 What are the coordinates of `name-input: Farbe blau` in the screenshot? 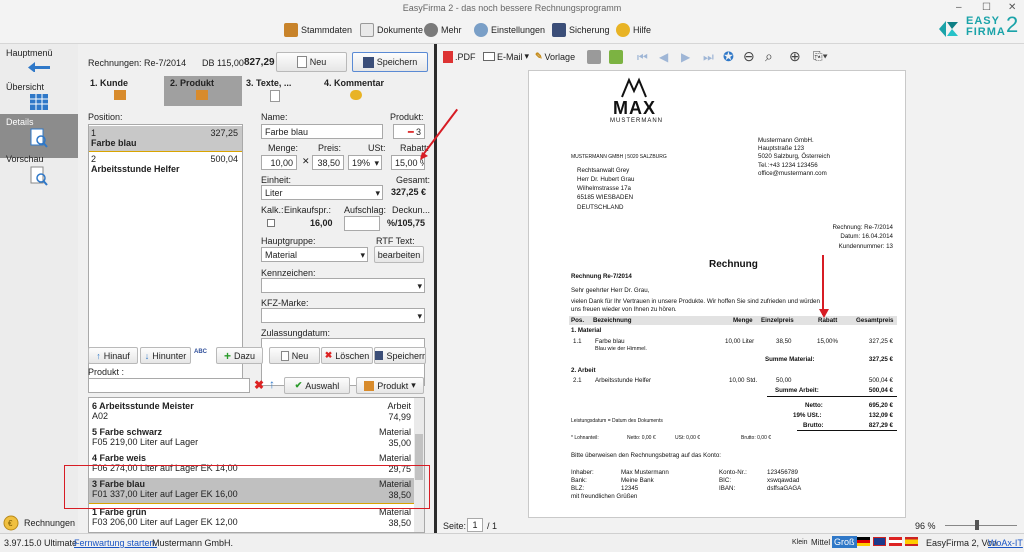 It's located at (322, 131).